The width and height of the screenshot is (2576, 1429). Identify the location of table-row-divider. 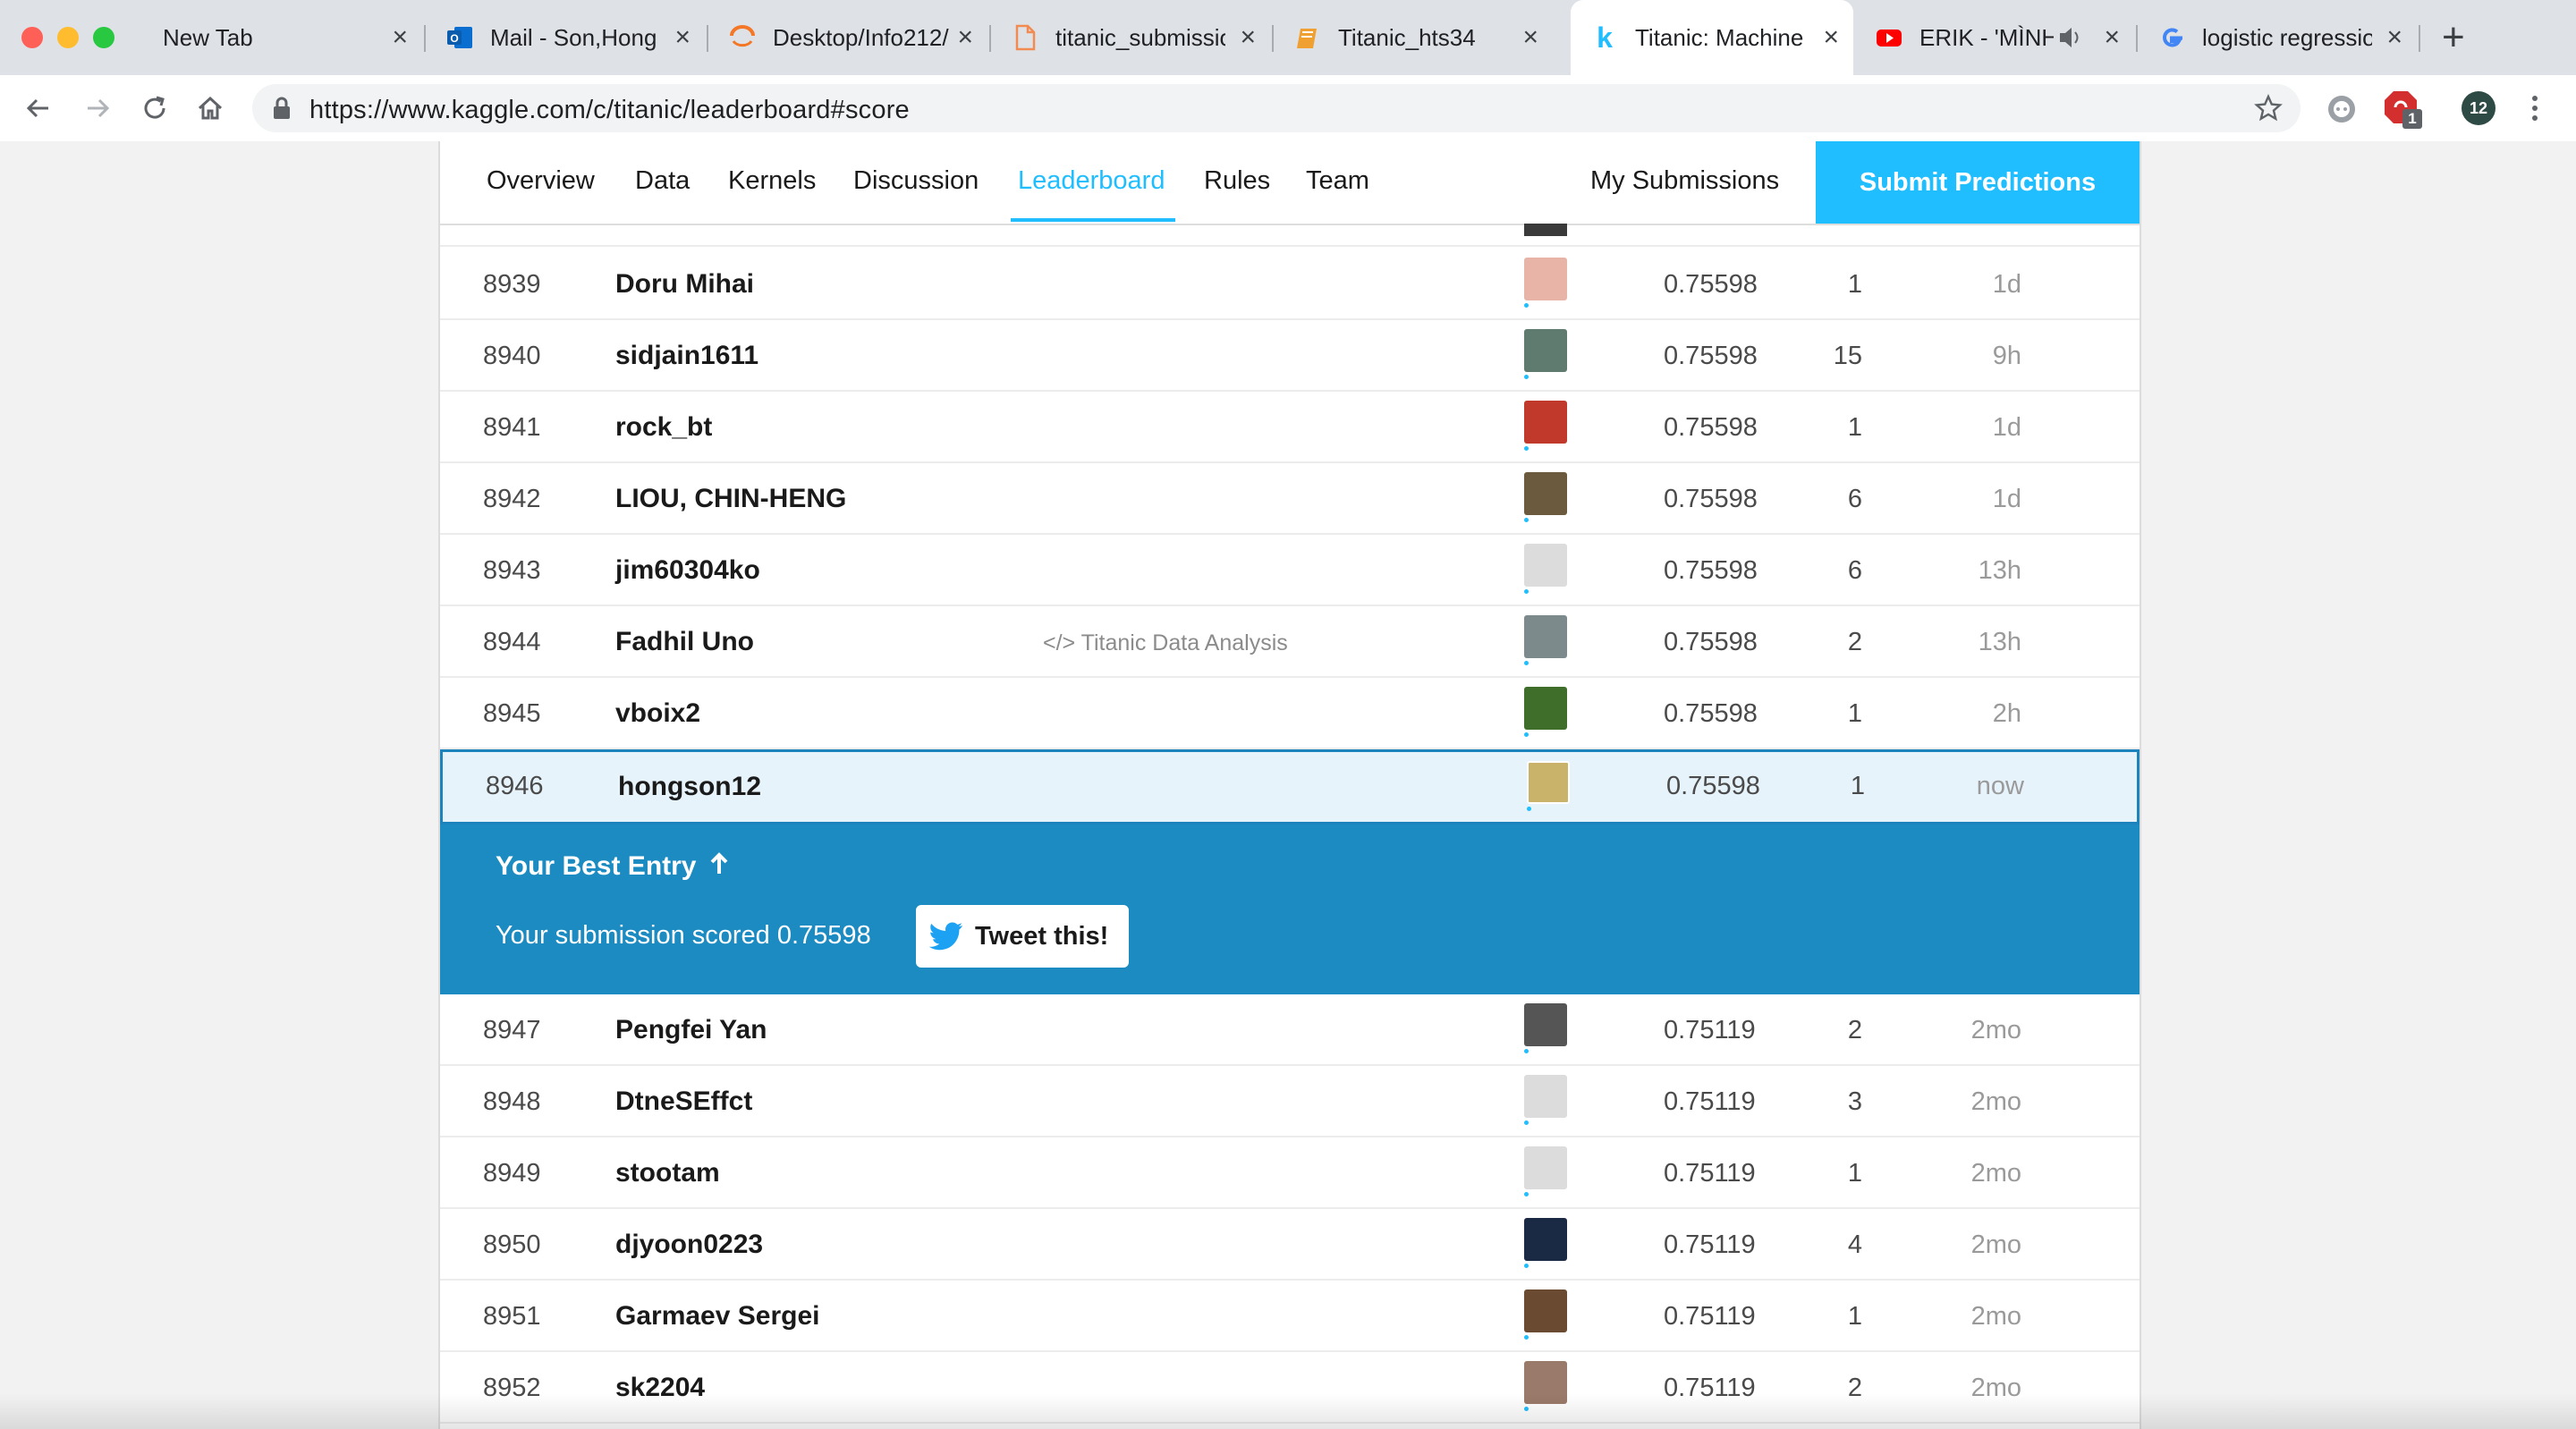
(1290, 246).